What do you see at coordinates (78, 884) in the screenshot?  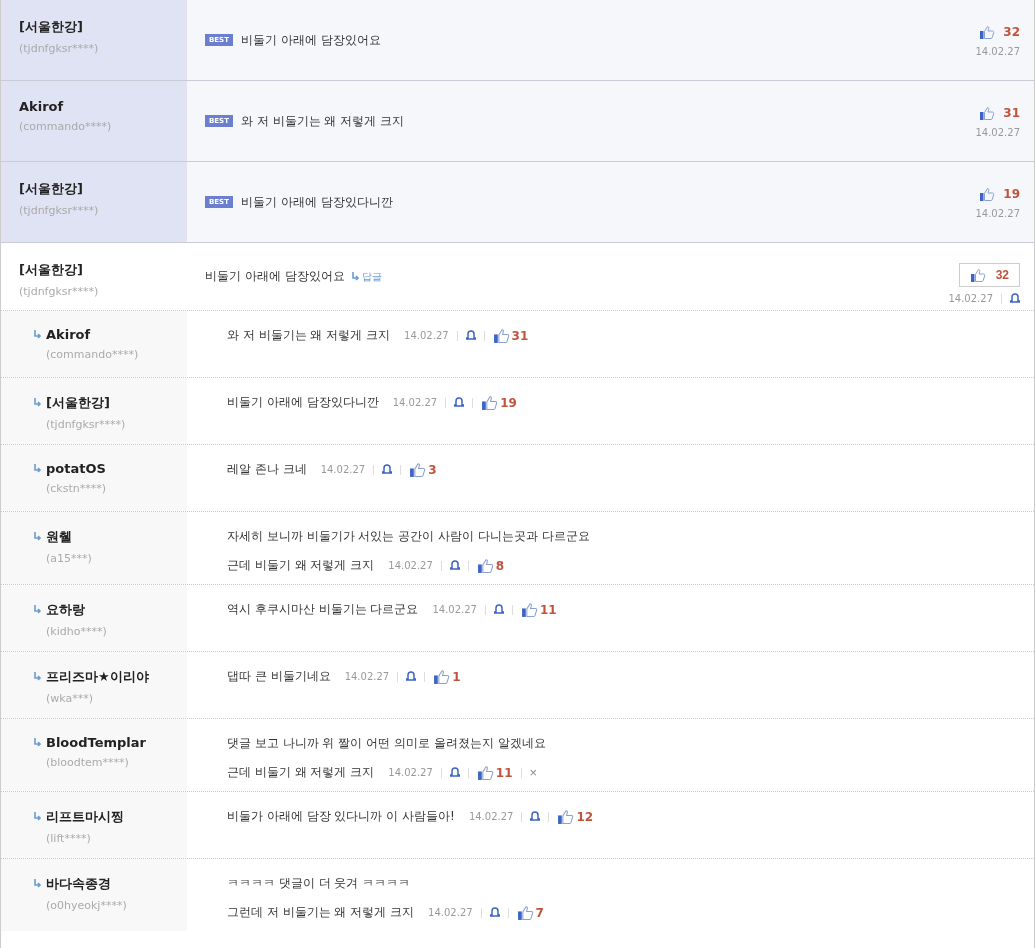 I see `author-name: 바다속종경` at bounding box center [78, 884].